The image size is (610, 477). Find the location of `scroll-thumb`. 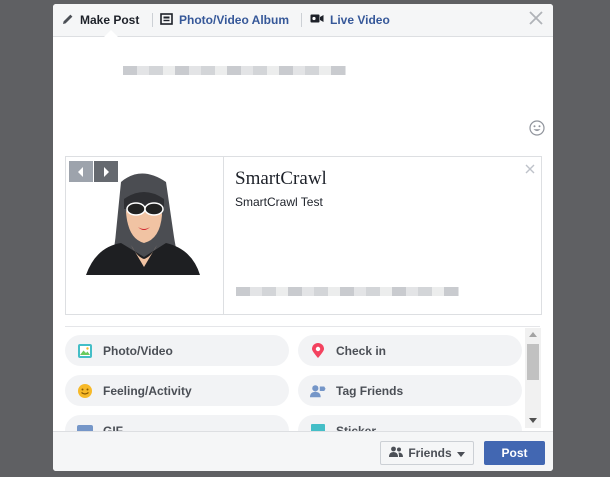

scroll-thumb is located at coordinates (533, 362).